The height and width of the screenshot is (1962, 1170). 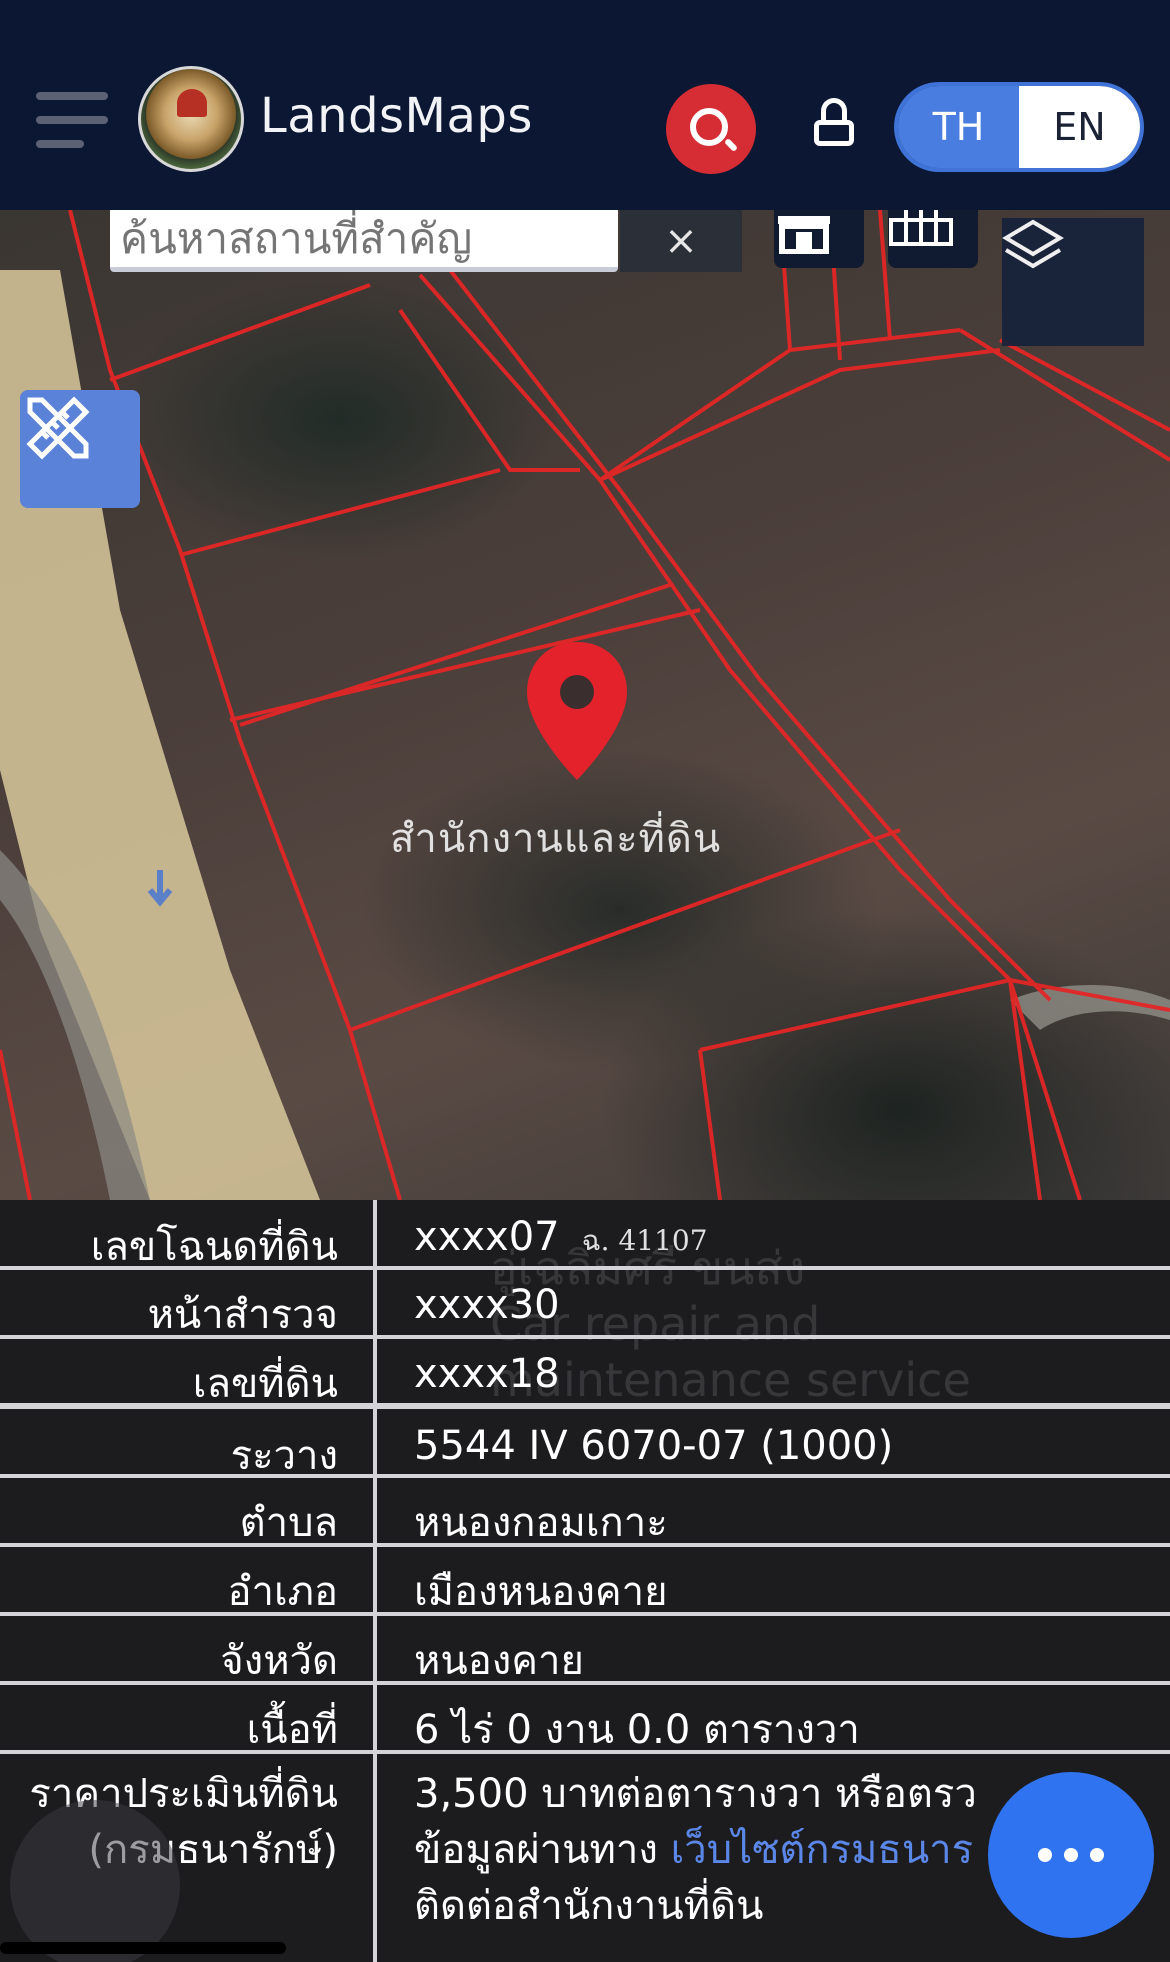 I want to click on row-deed-number: เลขโฉนดที่ดิน xxxx07 ฉ. 41107, so click(x=585, y=1235).